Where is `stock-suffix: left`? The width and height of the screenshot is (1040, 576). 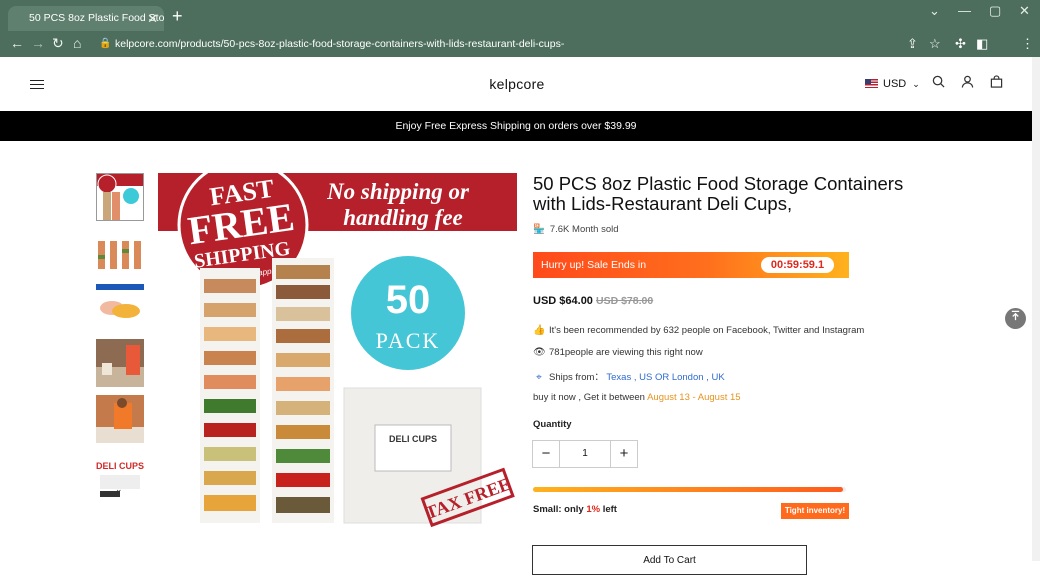 stock-suffix: left is located at coordinates (609, 509).